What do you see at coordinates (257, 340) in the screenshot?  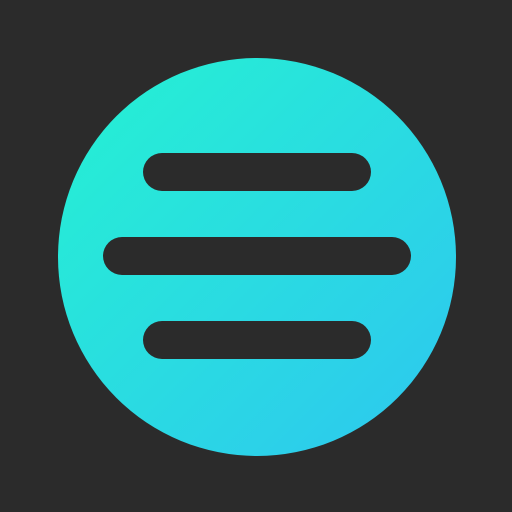 I see `menu-bar-bottom` at bounding box center [257, 340].